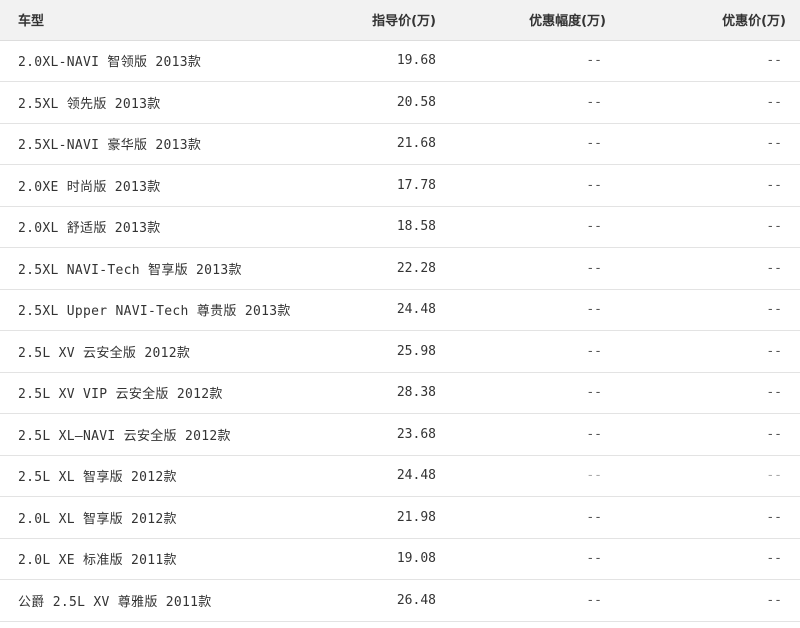 The image size is (800, 628). What do you see at coordinates (160, 102) in the screenshot?
I see `model-name: 2.5XL 领先版 2013款` at bounding box center [160, 102].